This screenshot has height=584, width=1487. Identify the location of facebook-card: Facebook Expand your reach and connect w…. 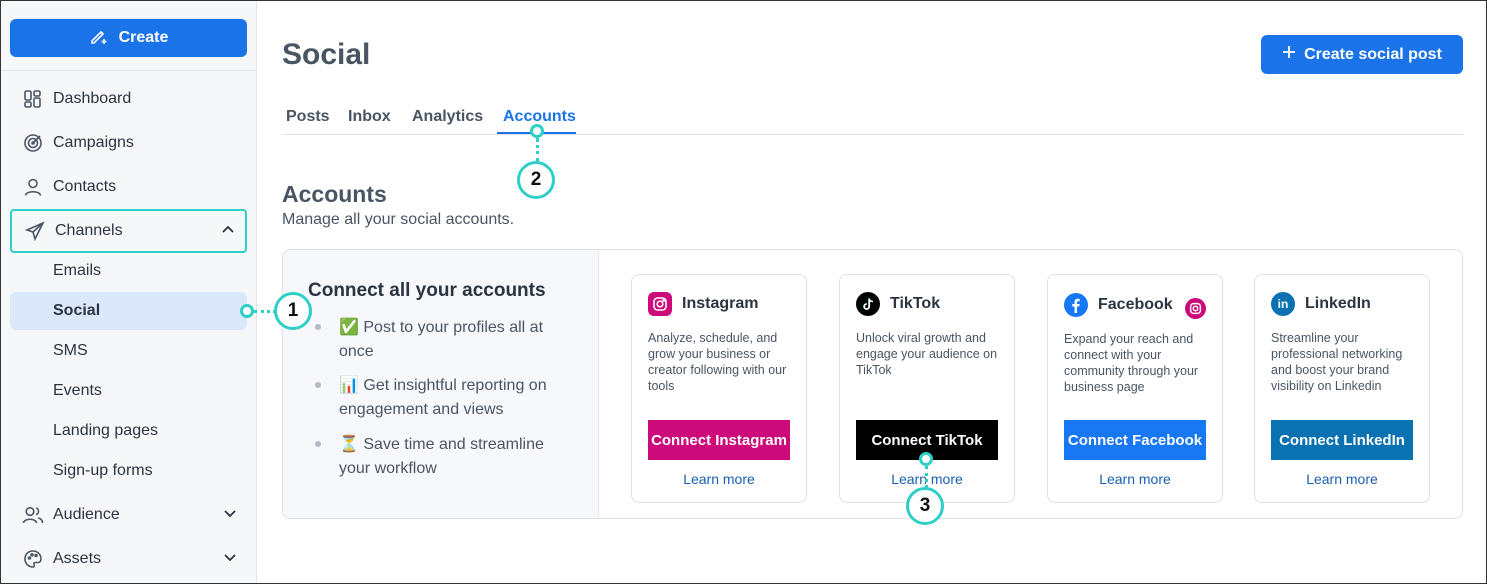
(1135, 388).